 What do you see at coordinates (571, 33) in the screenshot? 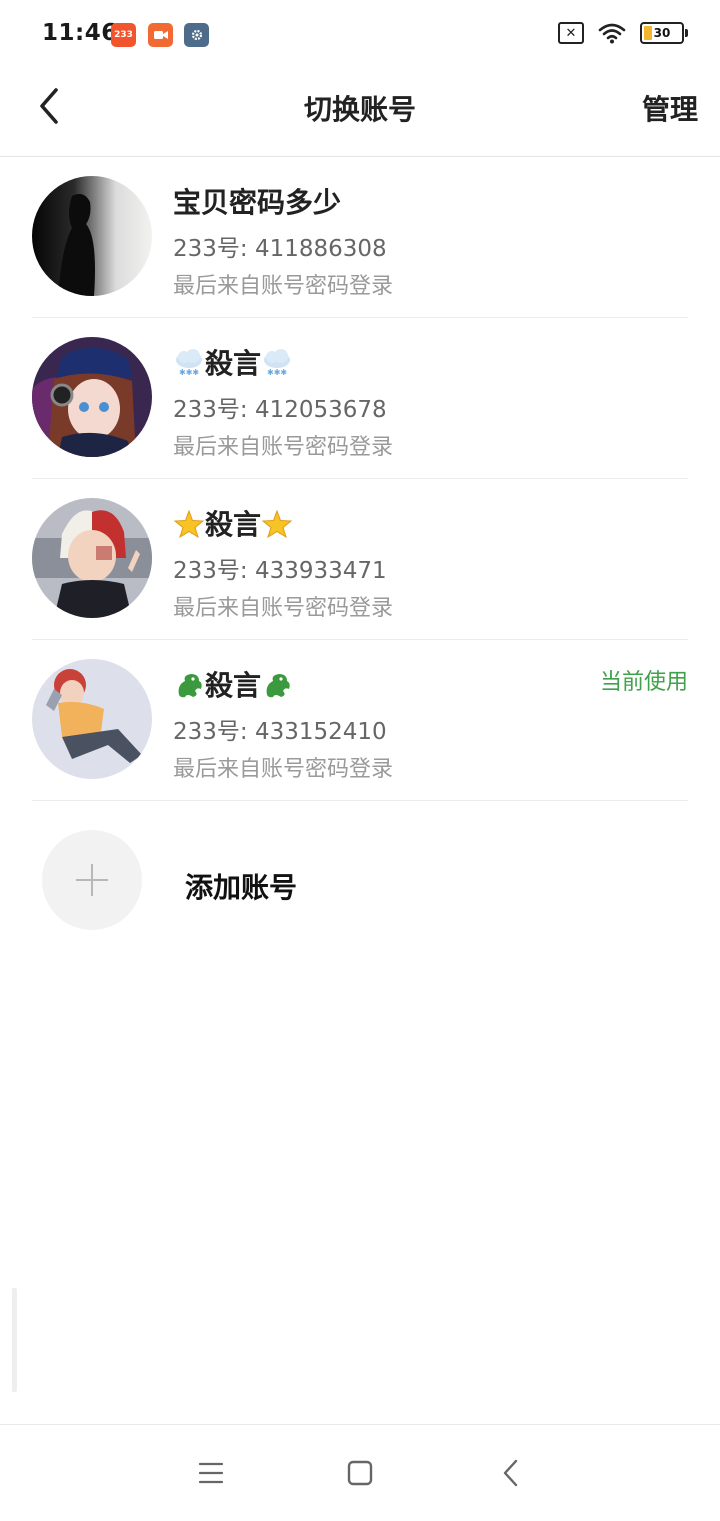
I see `no-sim-icon: ✕` at bounding box center [571, 33].